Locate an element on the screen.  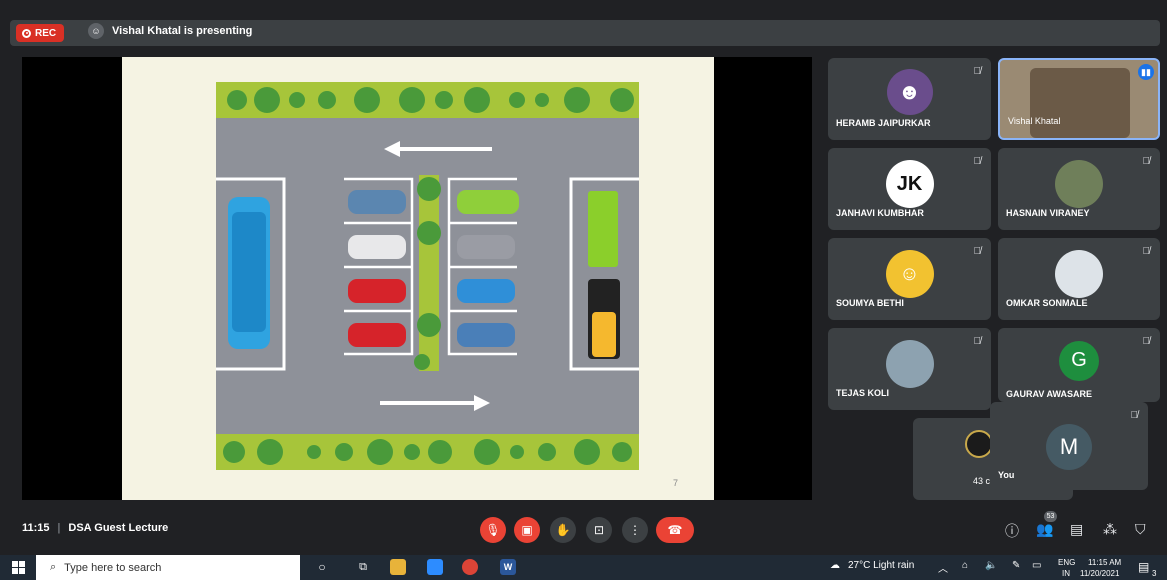
self-avatar: M is located at coordinates (1069, 447).